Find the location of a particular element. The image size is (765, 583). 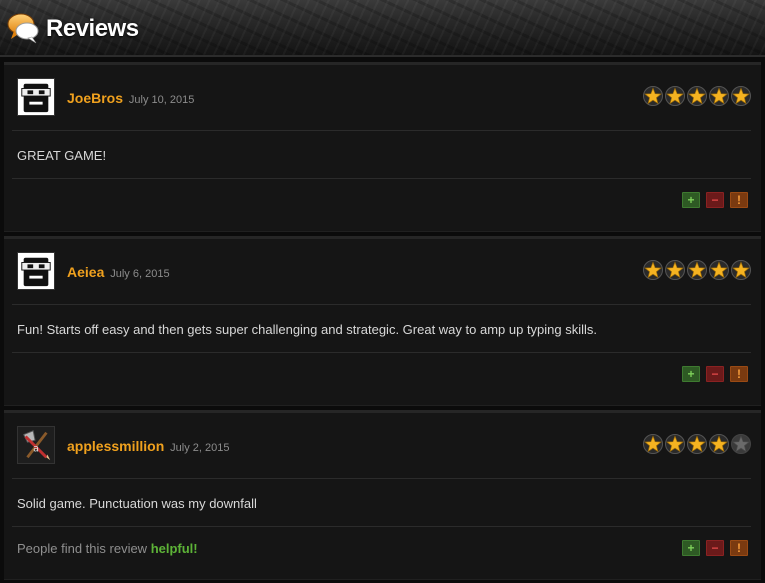

review-header: JoeBros July 10, 2015 is located at coordinates (381, 98).